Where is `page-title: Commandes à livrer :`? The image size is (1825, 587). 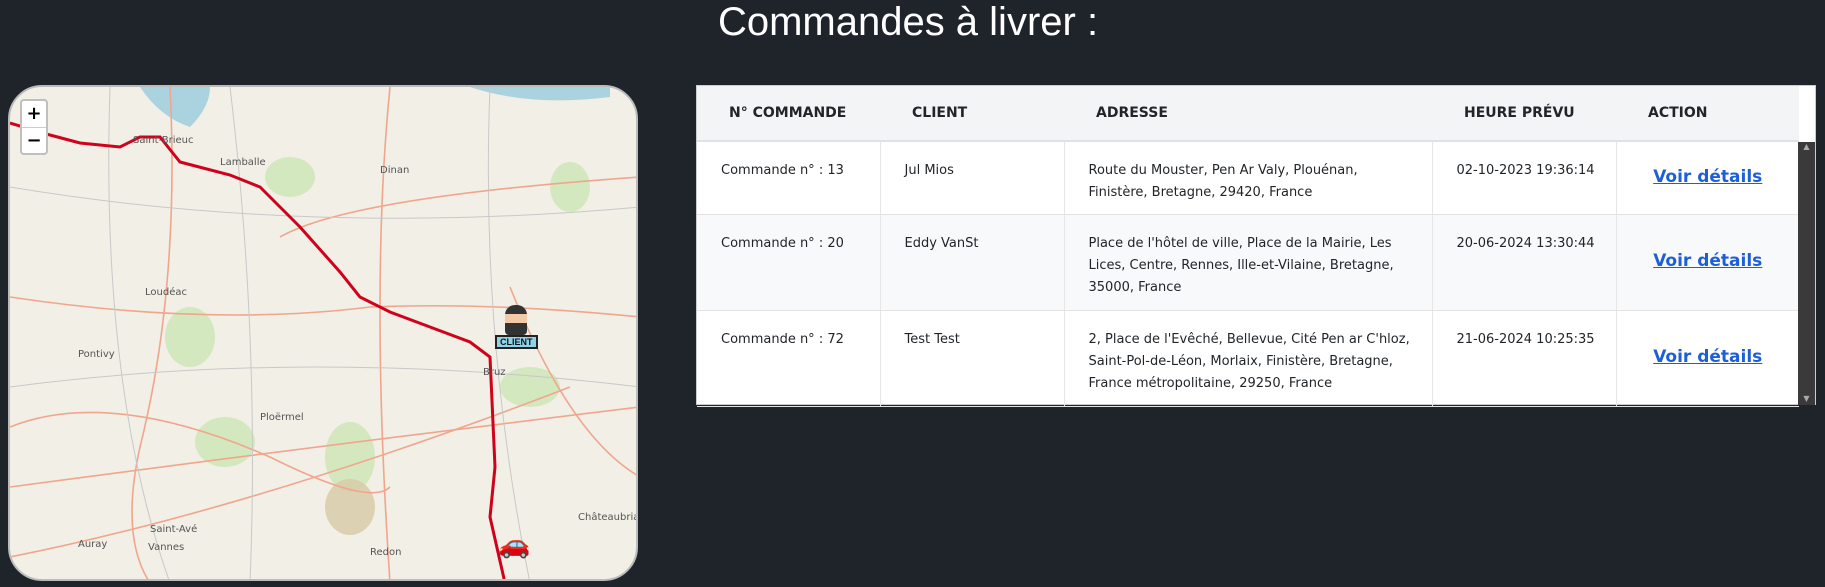
page-title: Commandes à livrer : is located at coordinates (908, 22).